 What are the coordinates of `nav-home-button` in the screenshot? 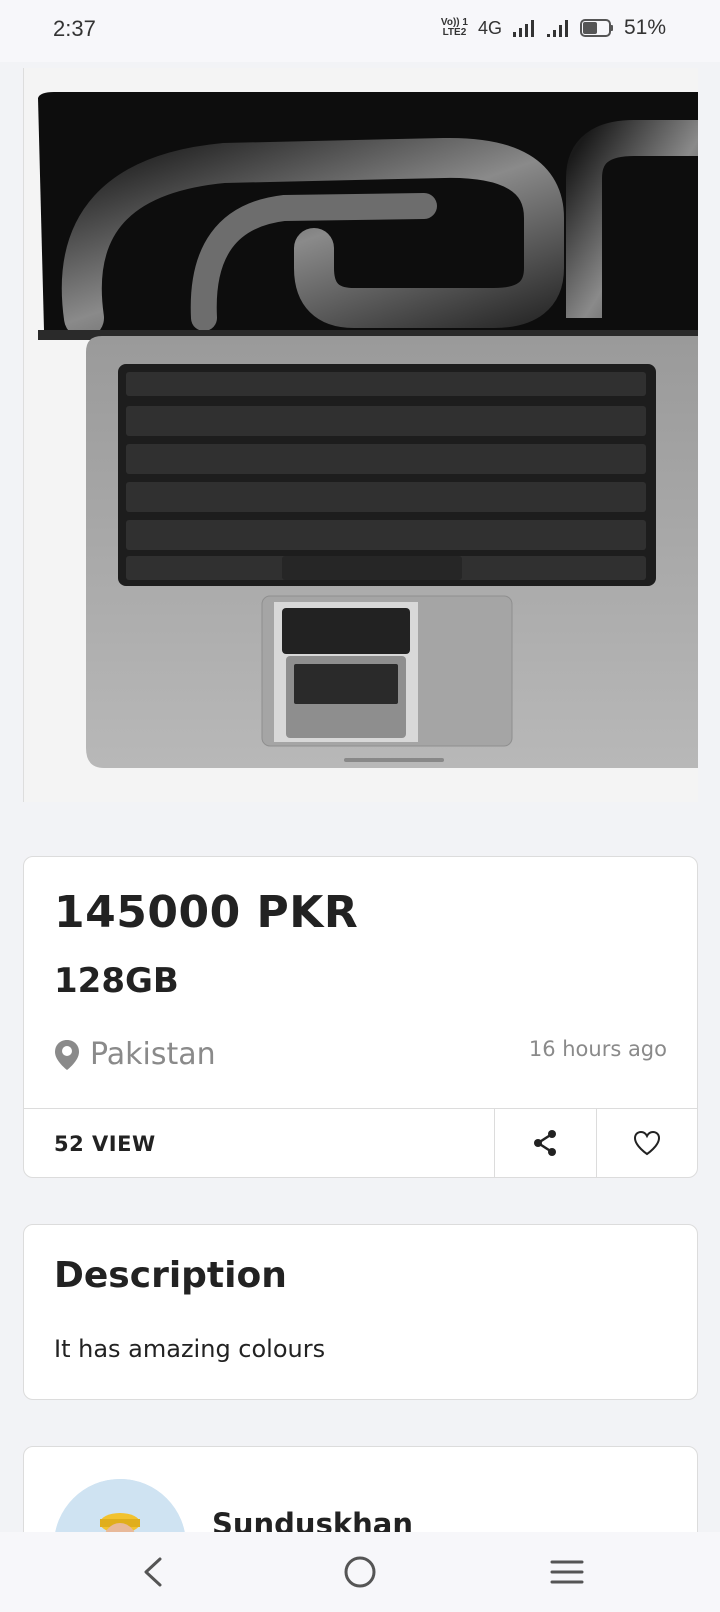 It's located at (360, 1572).